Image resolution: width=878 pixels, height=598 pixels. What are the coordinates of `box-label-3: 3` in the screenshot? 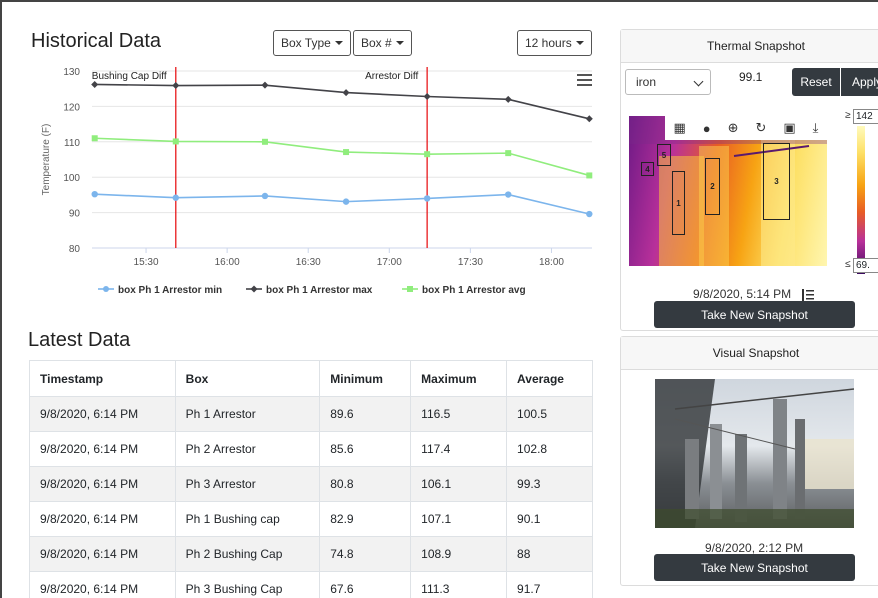 It's located at (776, 181).